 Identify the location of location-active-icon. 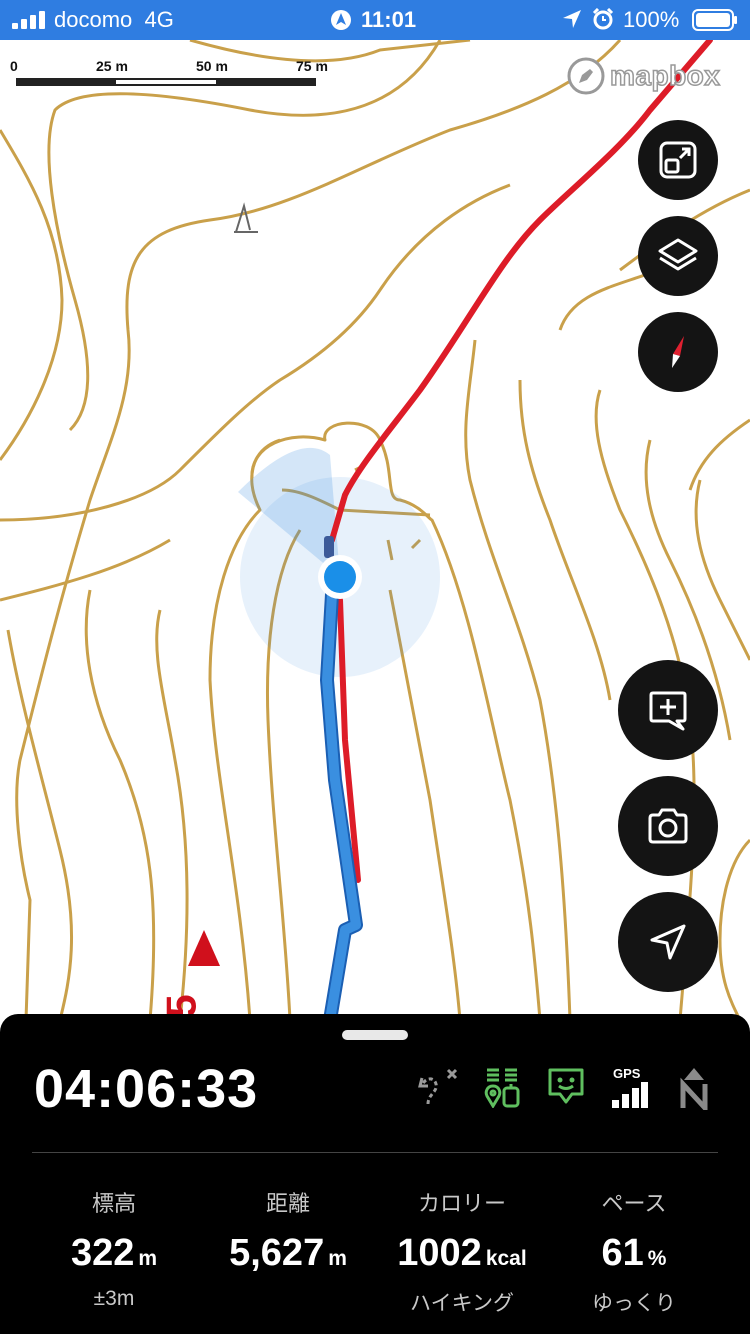
(341, 20).